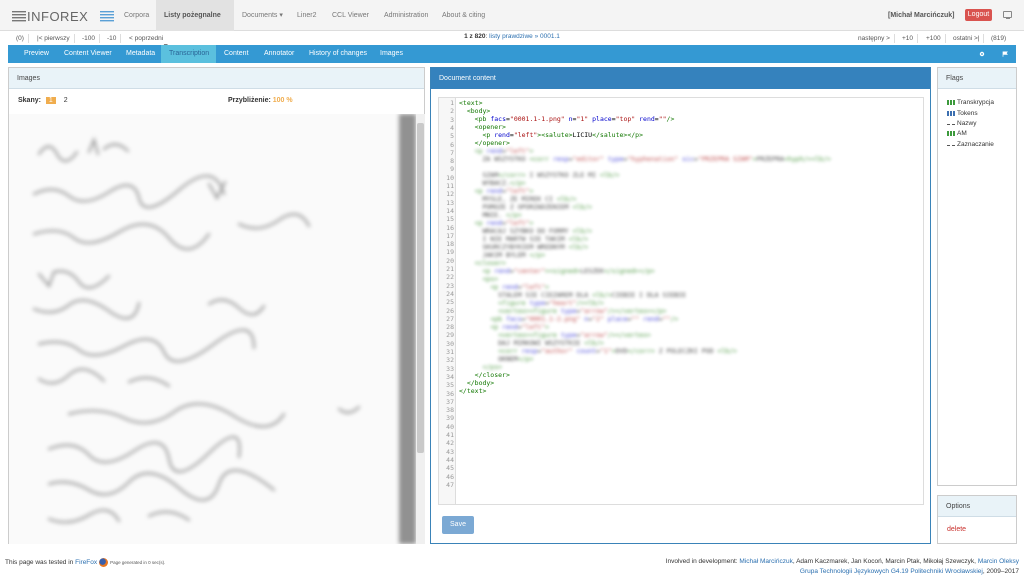 The height and width of the screenshot is (587, 1024). I want to click on code-line: </text>, so click(473, 391).